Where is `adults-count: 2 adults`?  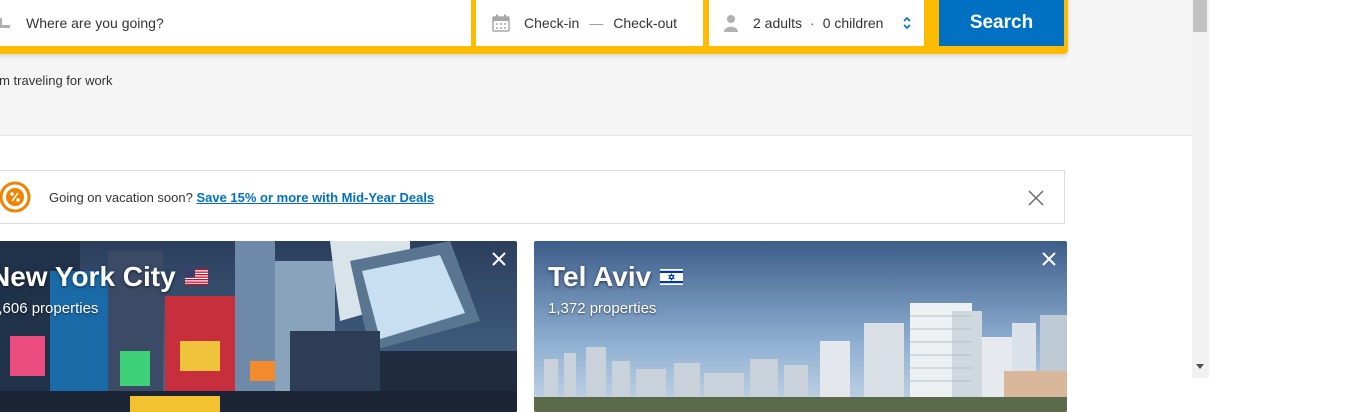 adults-count: 2 adults is located at coordinates (778, 23).